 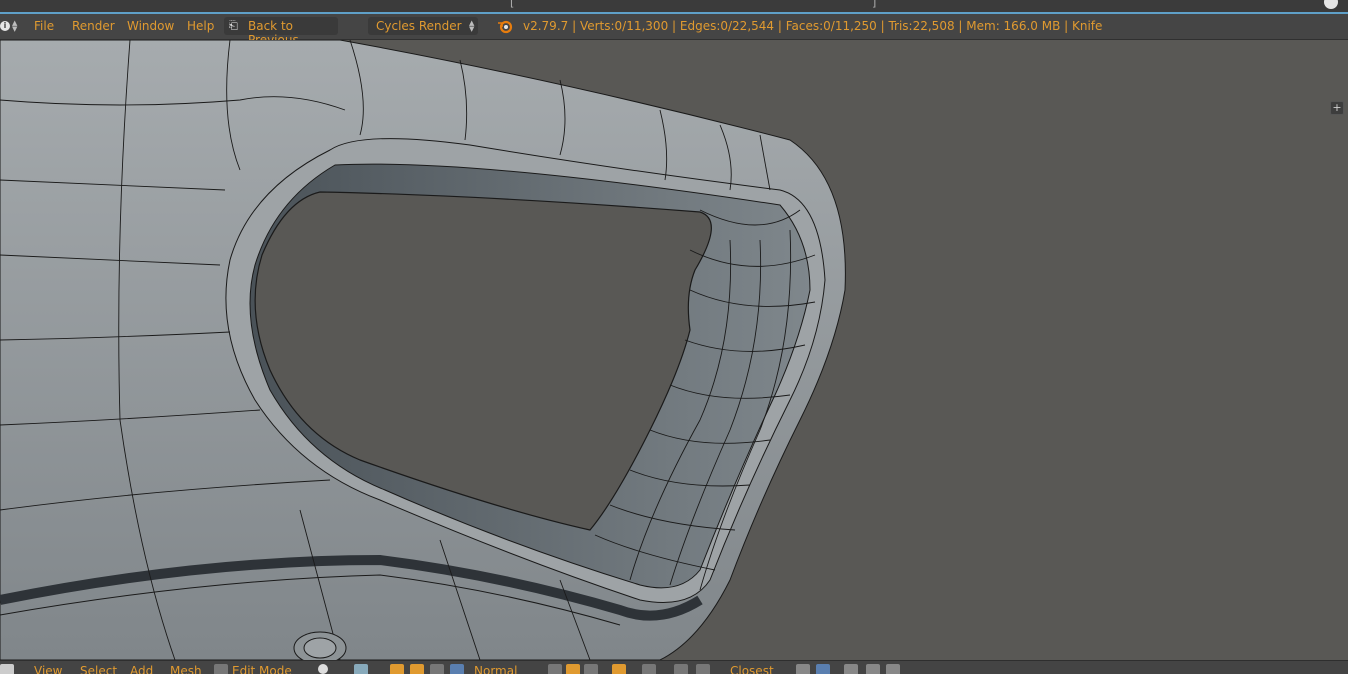 What do you see at coordinates (874, 4) in the screenshot?
I see `window-title-text-end: ]` at bounding box center [874, 4].